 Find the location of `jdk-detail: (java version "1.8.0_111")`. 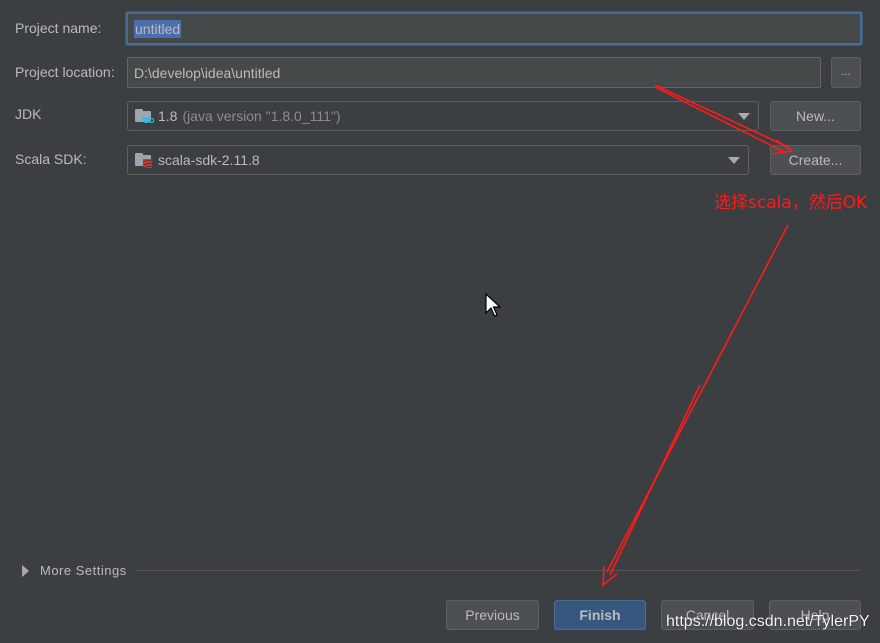

jdk-detail: (java version "1.8.0_111") is located at coordinates (261, 116).